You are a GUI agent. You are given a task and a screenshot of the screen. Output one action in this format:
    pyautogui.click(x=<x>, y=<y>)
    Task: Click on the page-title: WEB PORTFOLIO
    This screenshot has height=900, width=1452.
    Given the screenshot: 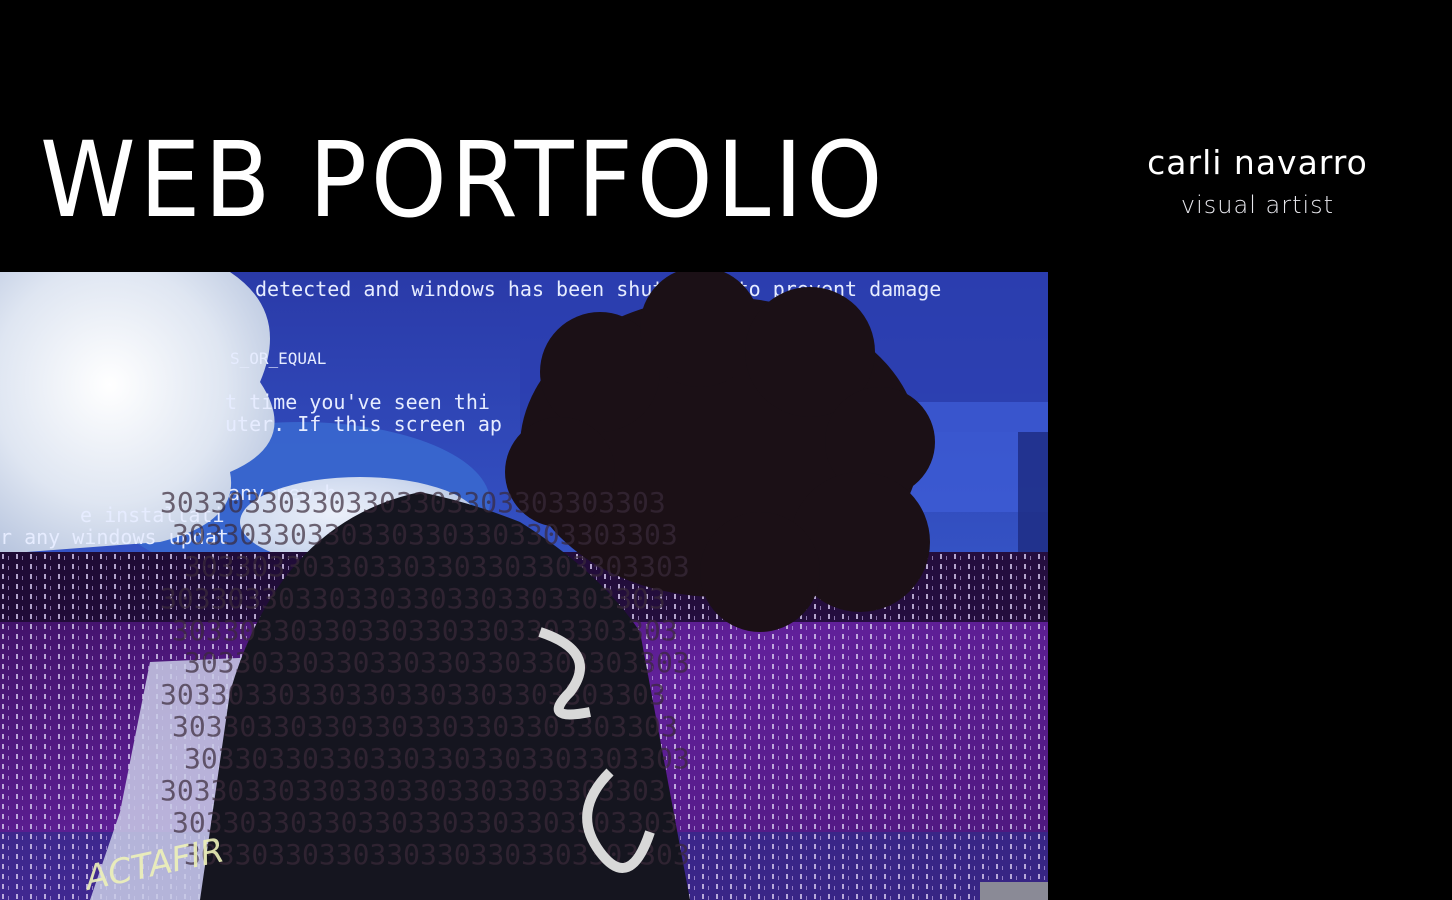 What is the action you would take?
    pyautogui.click(x=463, y=180)
    